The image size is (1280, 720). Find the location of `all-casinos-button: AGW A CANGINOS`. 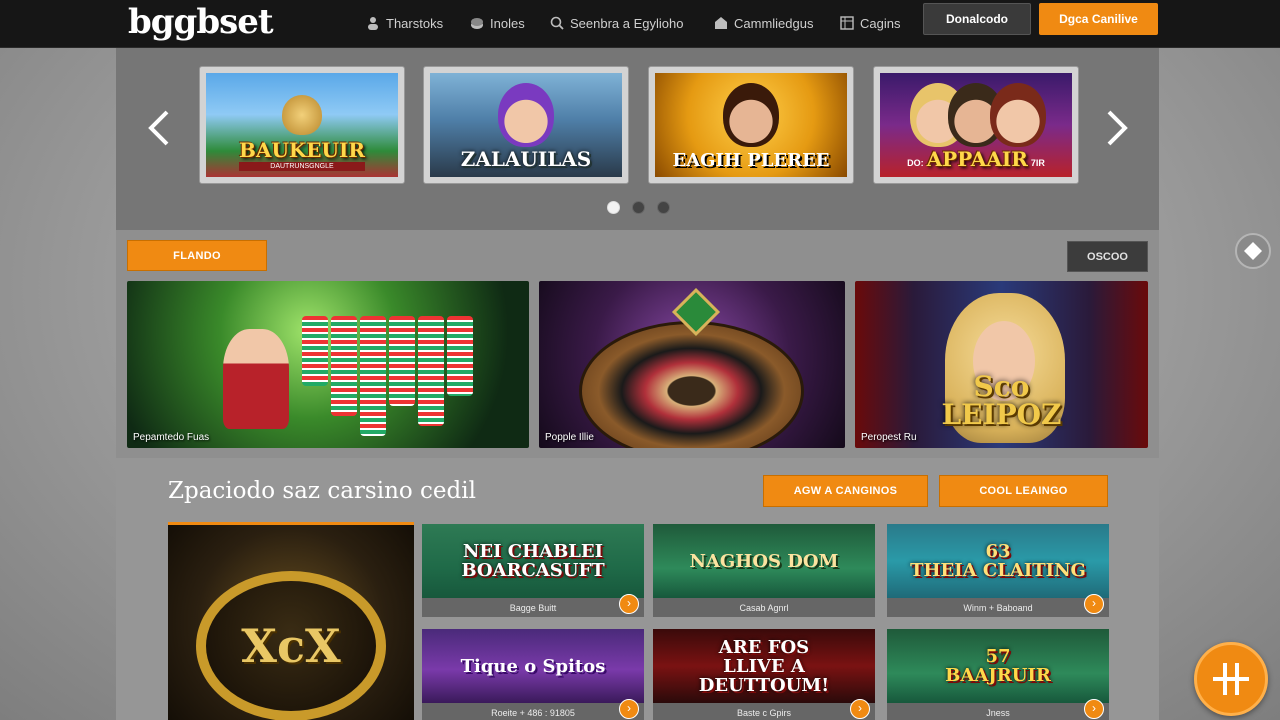

all-casinos-button: AGW A CANGINOS is located at coordinates (845, 491).